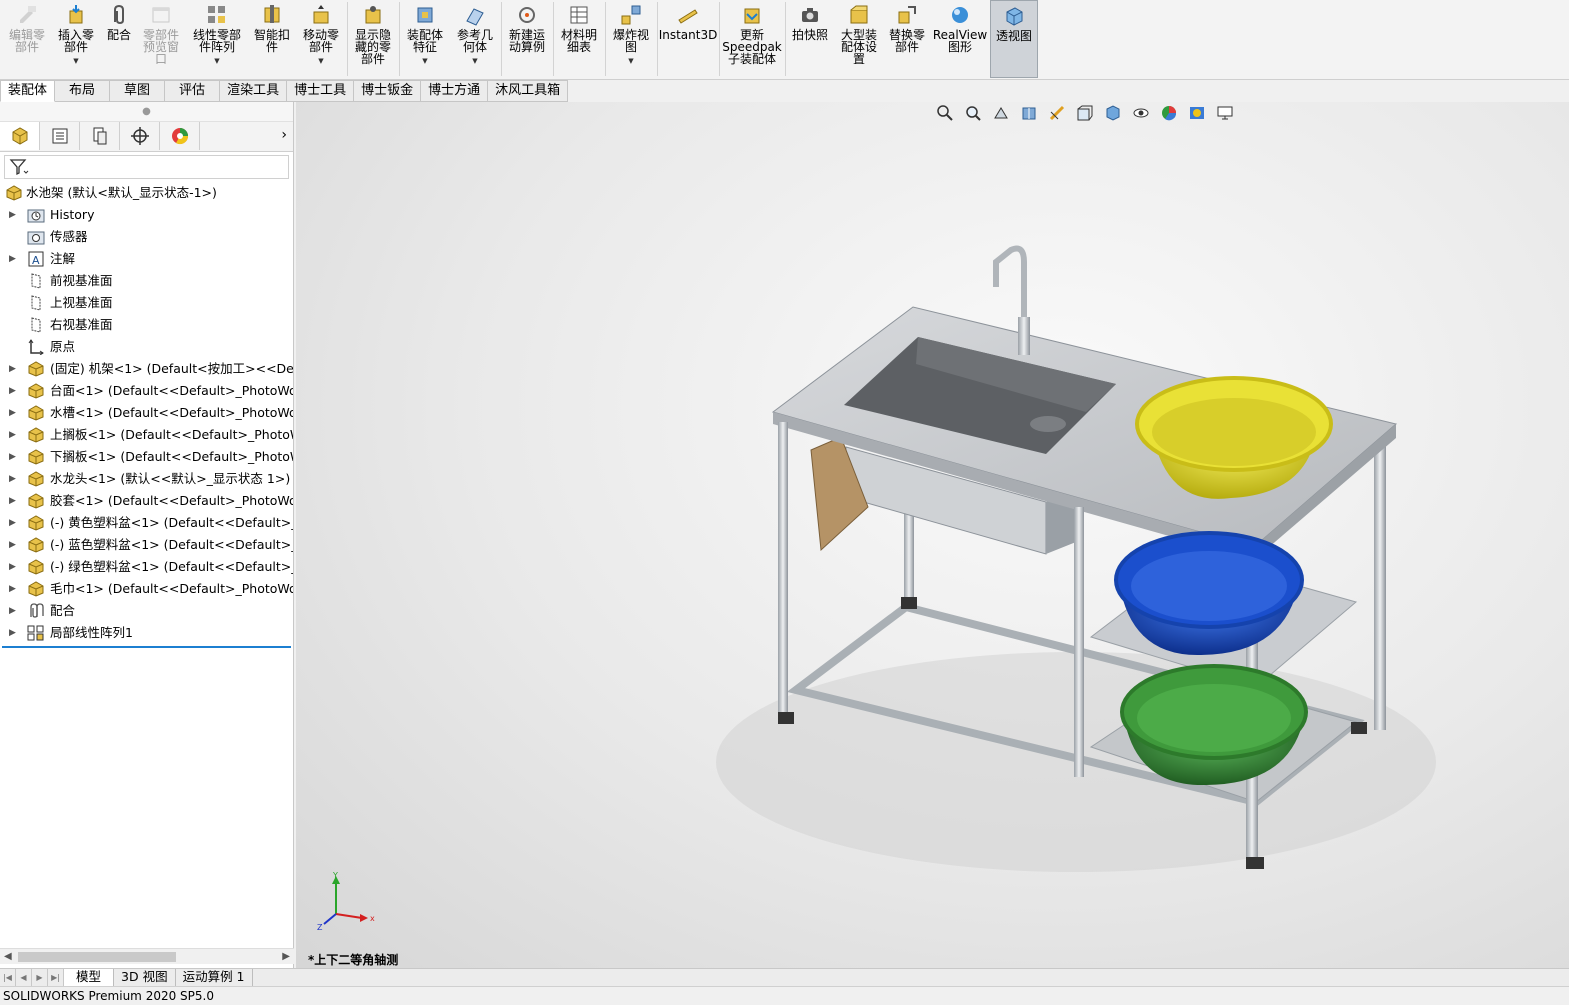  What do you see at coordinates (579, 40) in the screenshot?
I see `bill-of-materials-button: 材料明 细表` at bounding box center [579, 40].